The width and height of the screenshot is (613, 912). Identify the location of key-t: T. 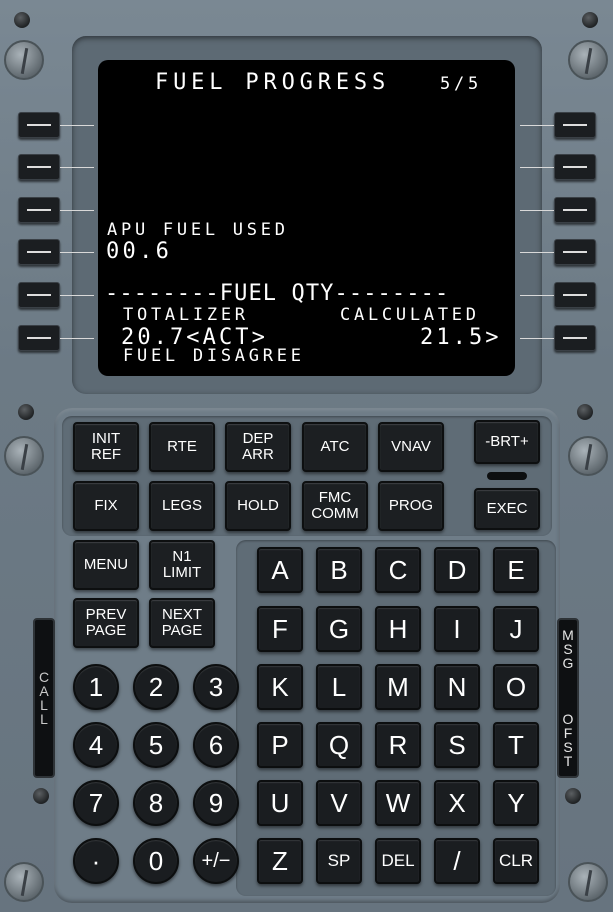
(516, 745).